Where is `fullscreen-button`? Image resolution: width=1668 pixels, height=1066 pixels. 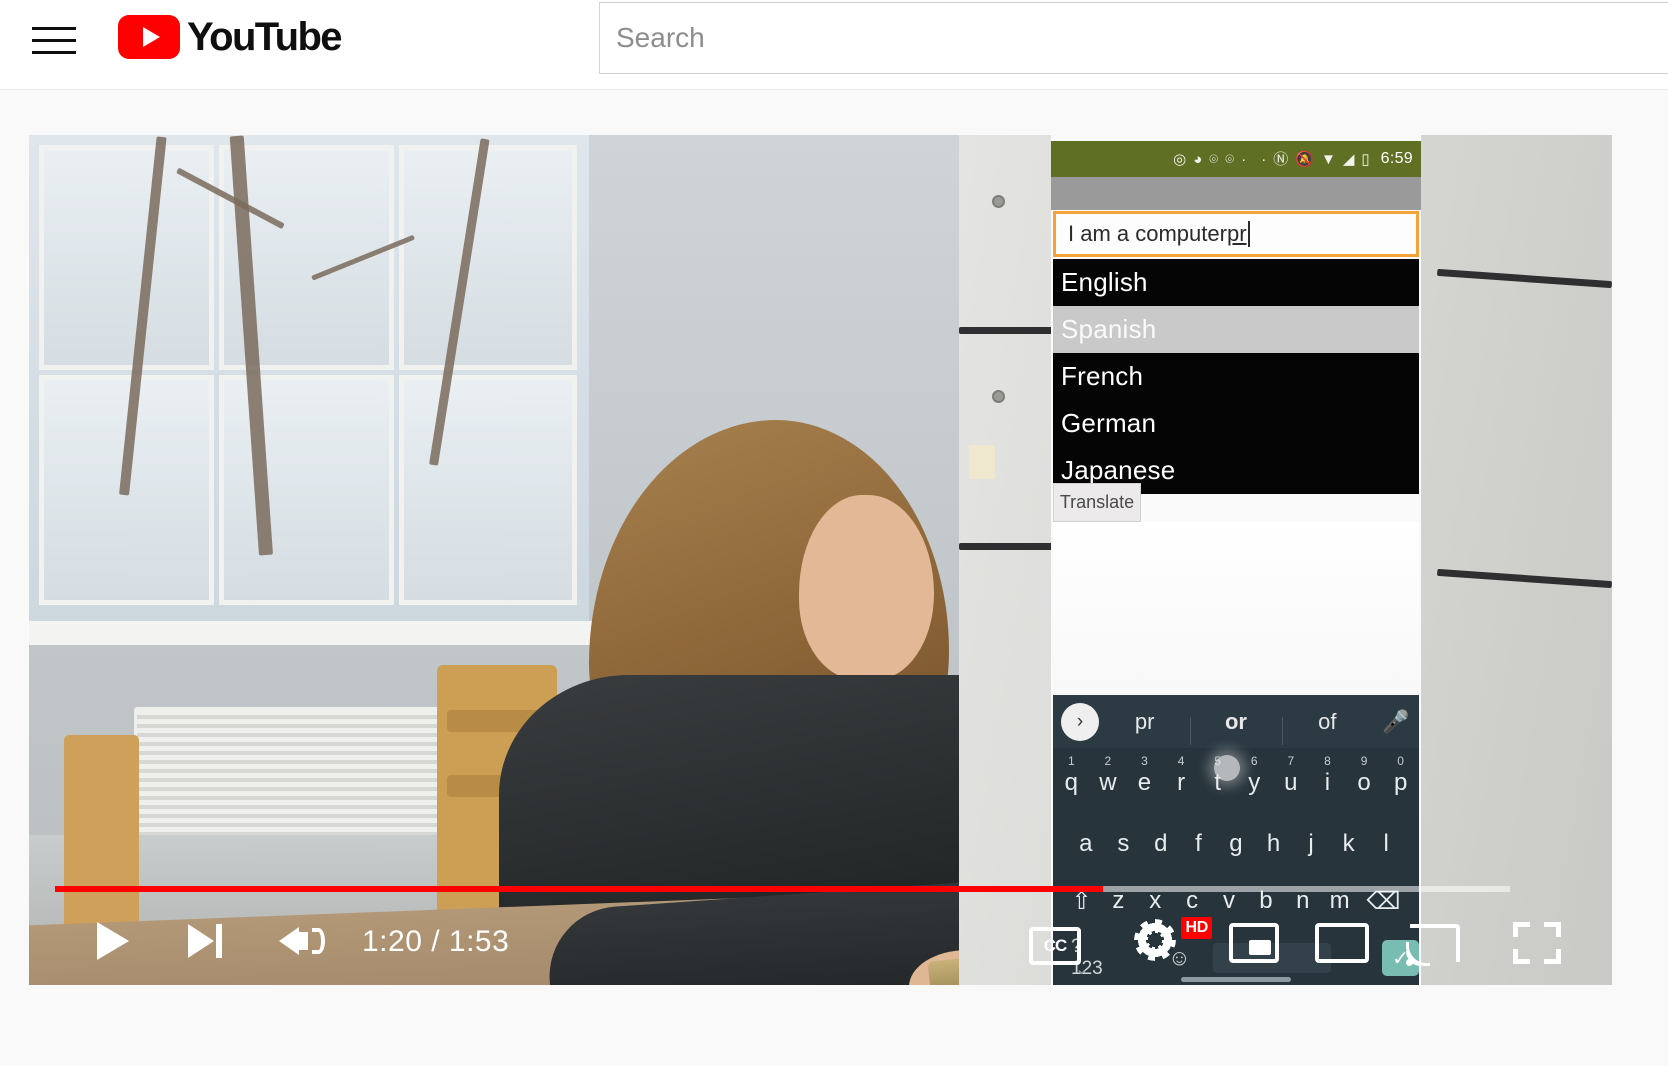 fullscreen-button is located at coordinates (1537, 943).